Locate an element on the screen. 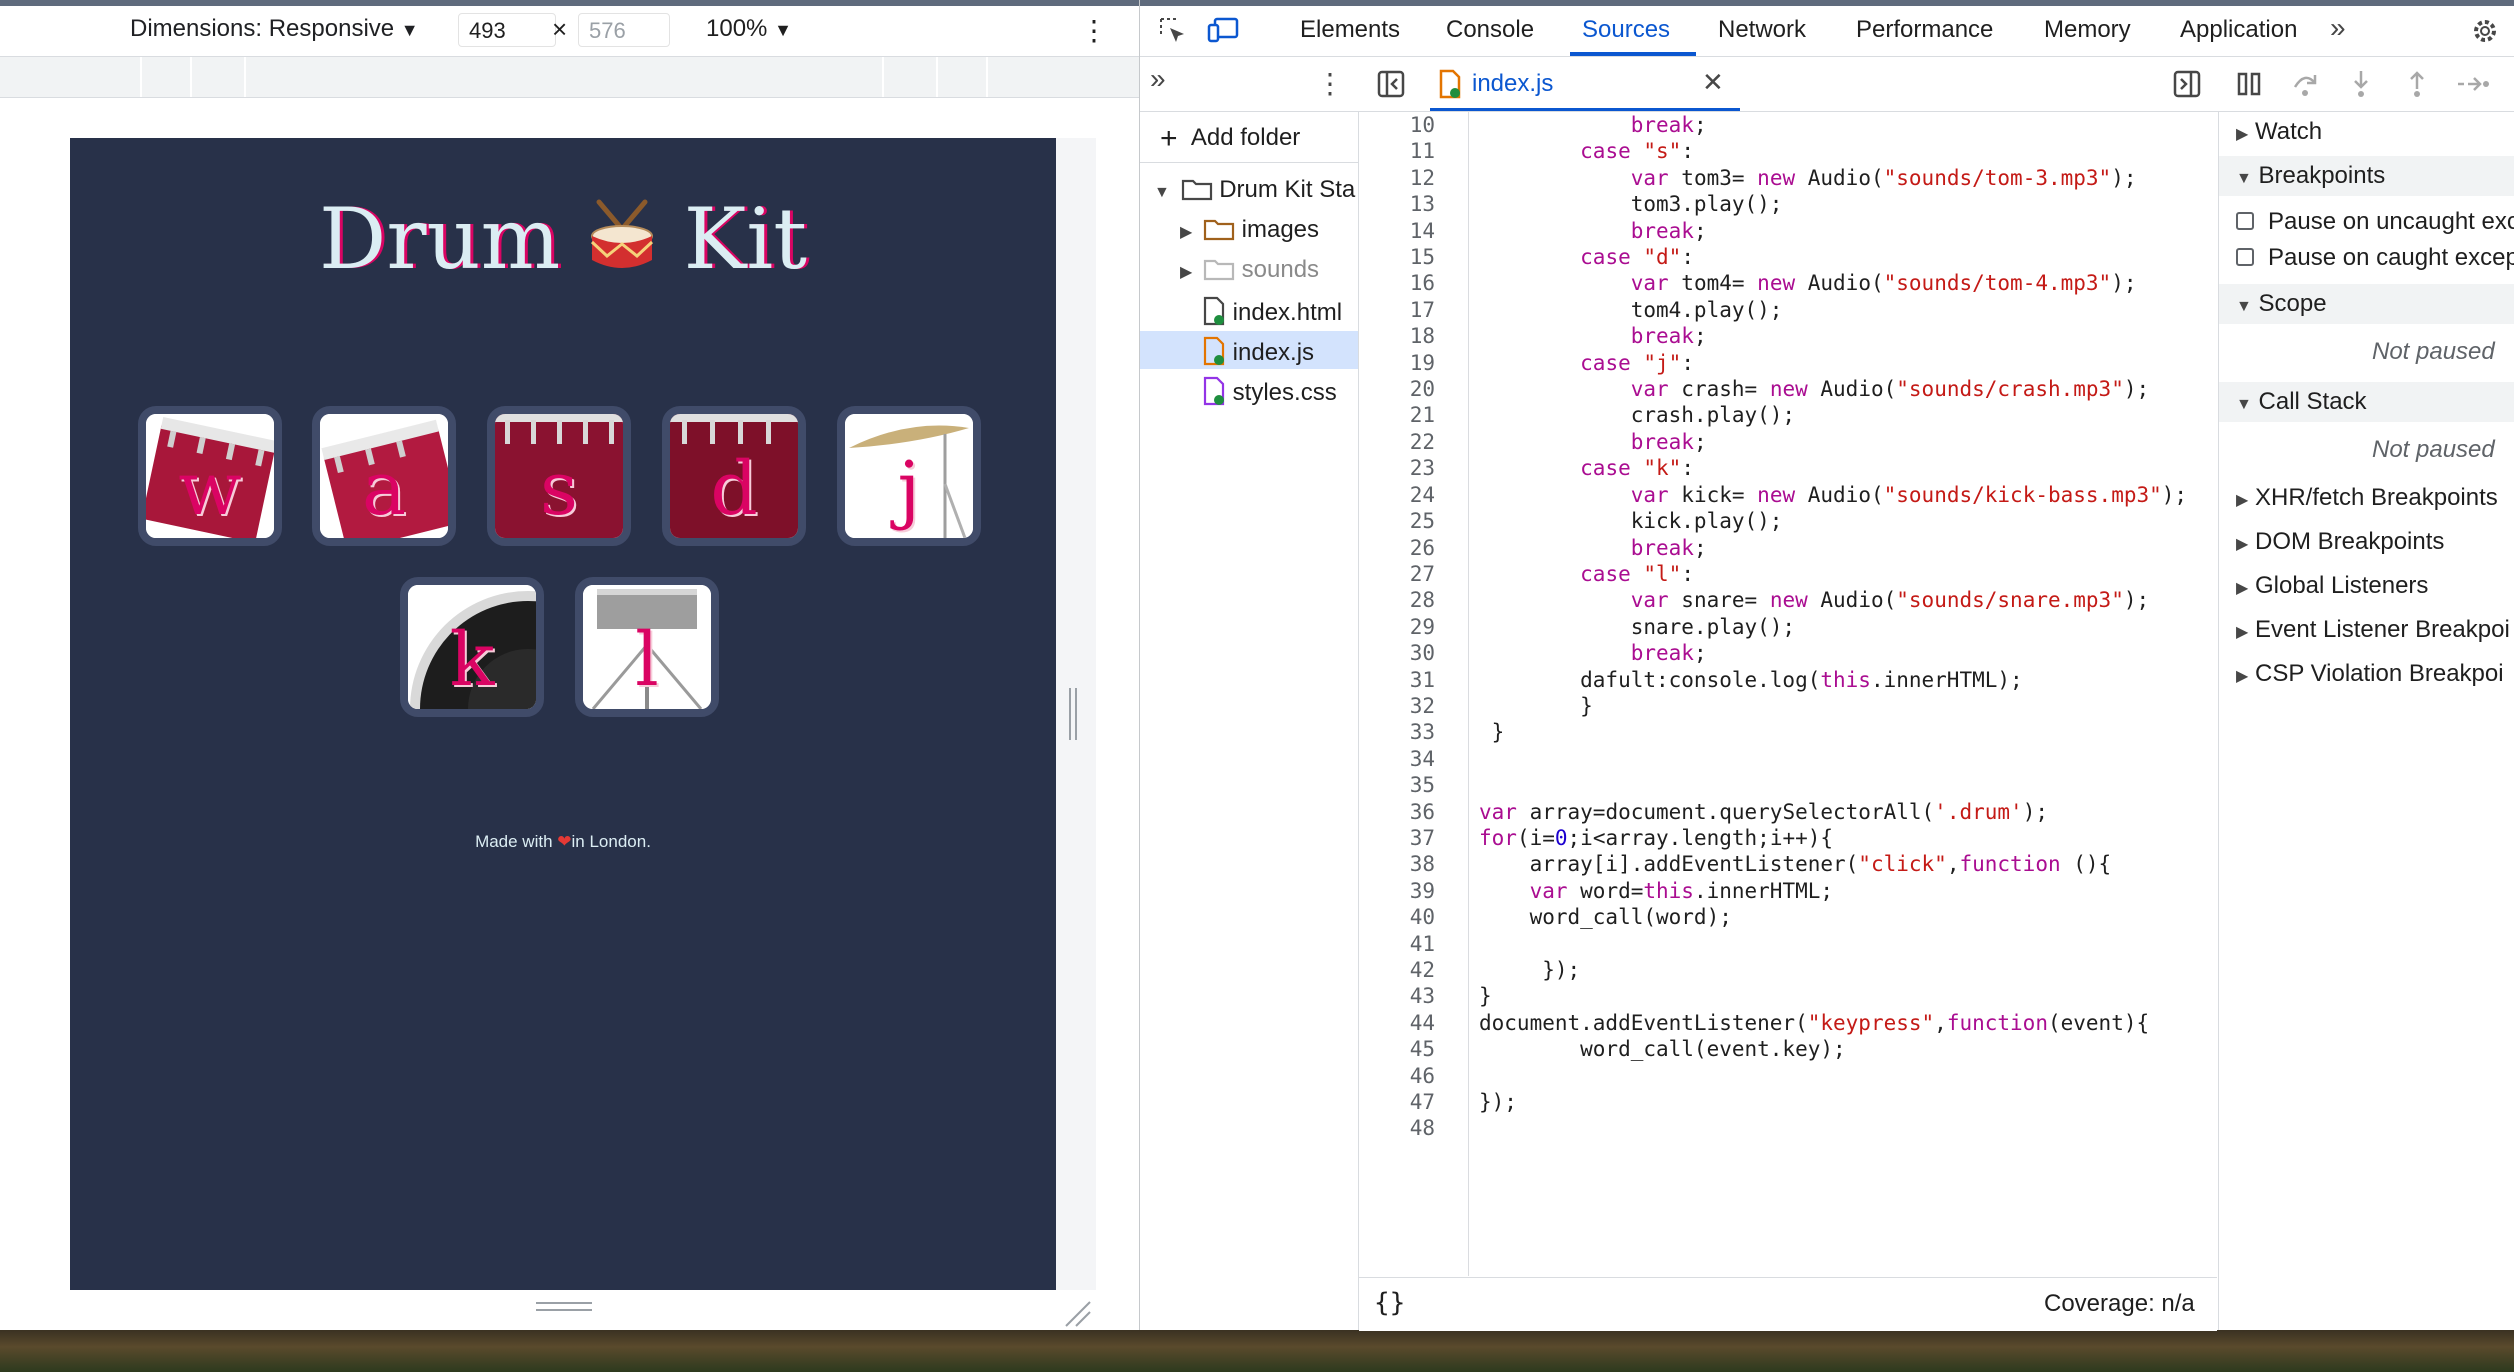 The height and width of the screenshot is (1372, 2514). line-number: 33 is located at coordinates (1397, 732).